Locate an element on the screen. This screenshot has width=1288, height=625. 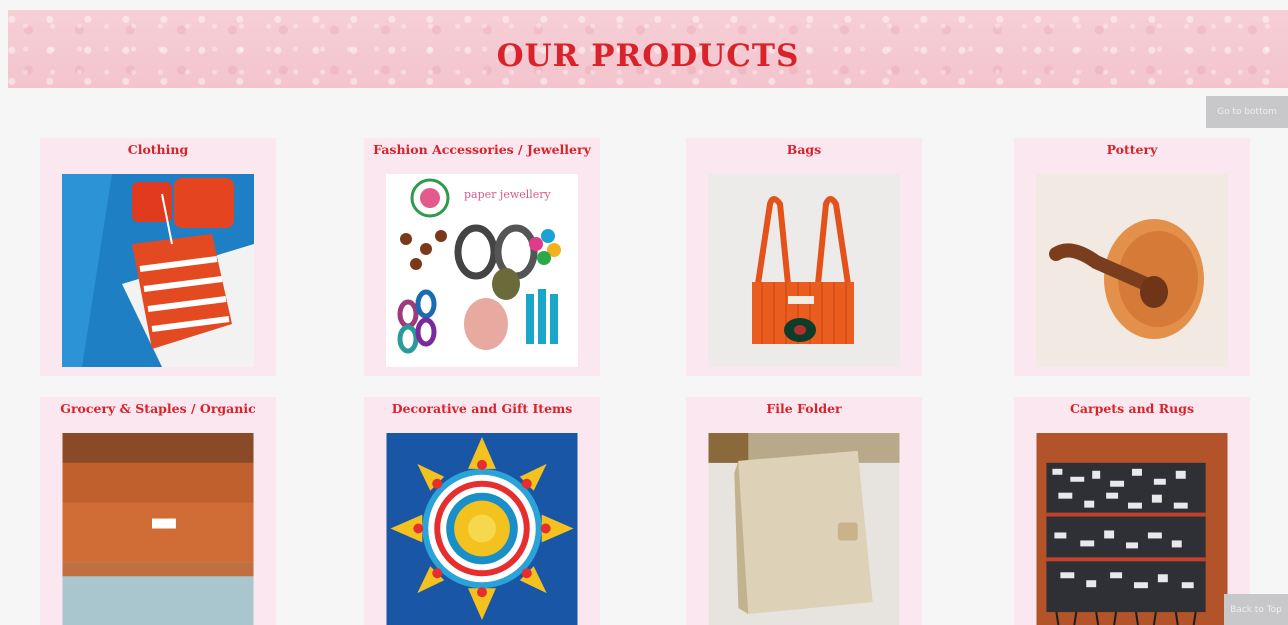
header-banner: OUR PRODUCTS is located at coordinates (648, 49).